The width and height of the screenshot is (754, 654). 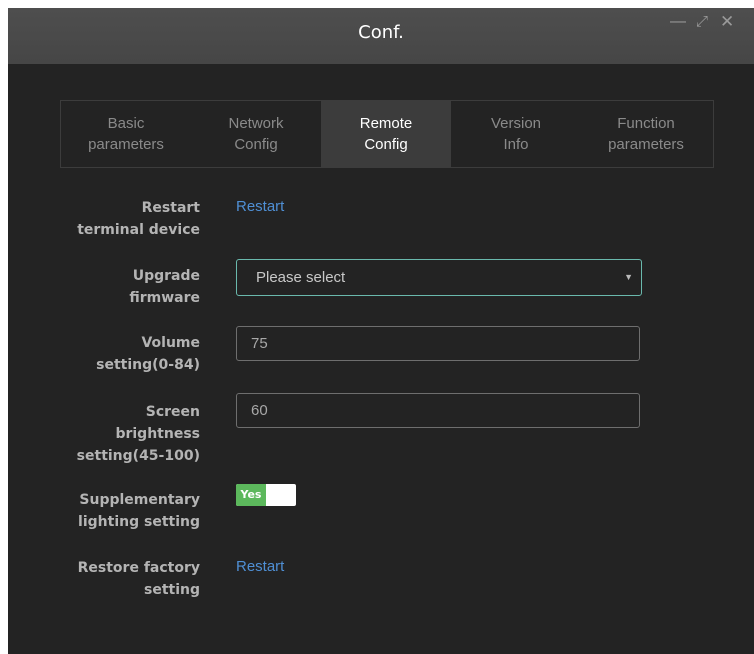 I want to click on volume-label: Volume setting(0-84), so click(x=110, y=354).